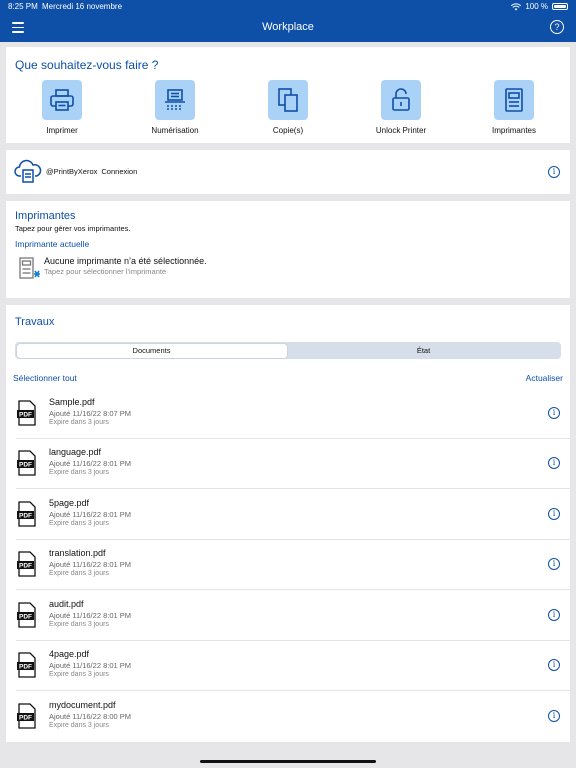  Describe the element at coordinates (544, 378) in the screenshot. I see `refresh-link: Actualiser` at that location.